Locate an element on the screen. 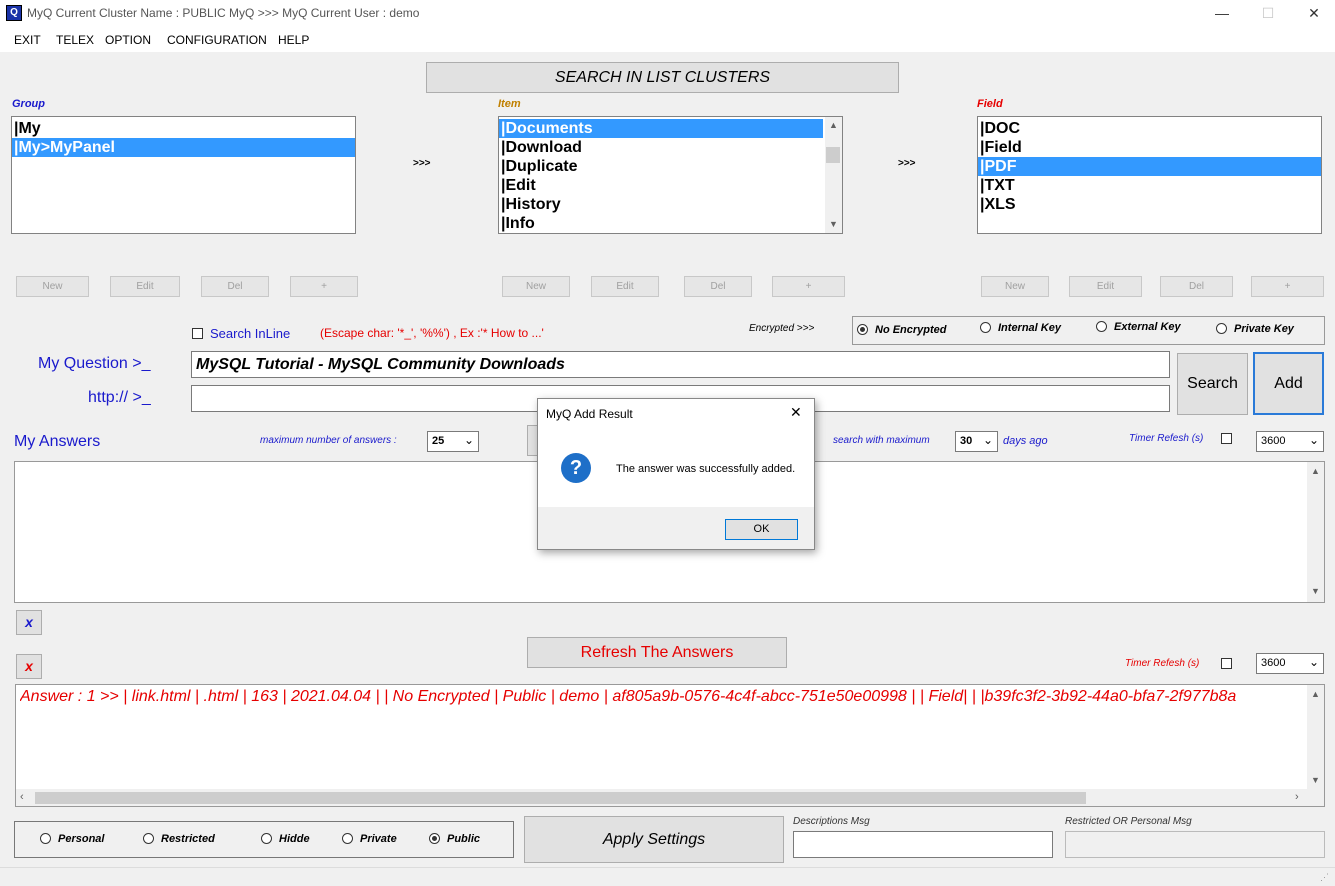  timer-label: Timer Refesh (s) is located at coordinates (1166, 438).